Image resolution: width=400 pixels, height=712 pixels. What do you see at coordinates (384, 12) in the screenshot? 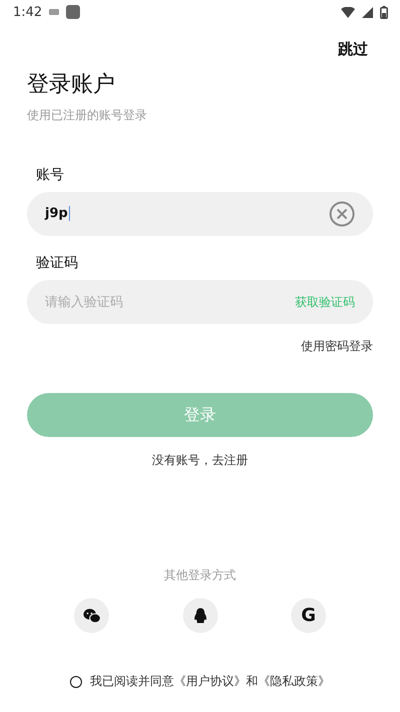
I see `battery-icon` at bounding box center [384, 12].